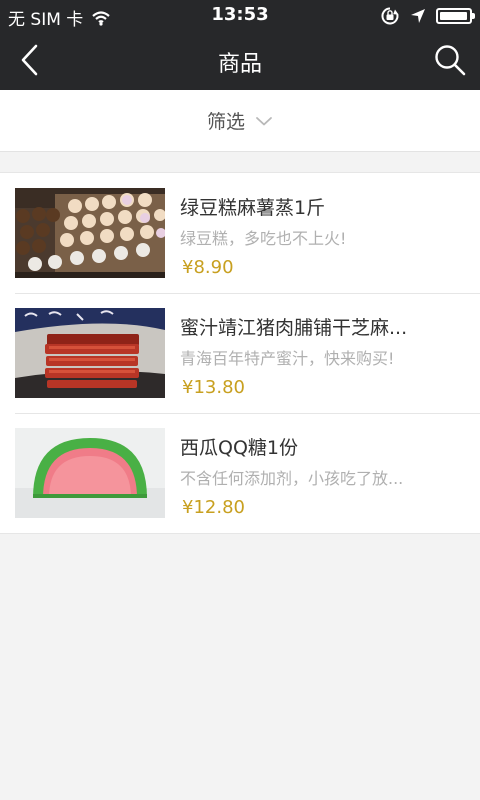 The image size is (480, 800). What do you see at coordinates (239, 64) in the screenshot?
I see `page-title: 商品` at bounding box center [239, 64].